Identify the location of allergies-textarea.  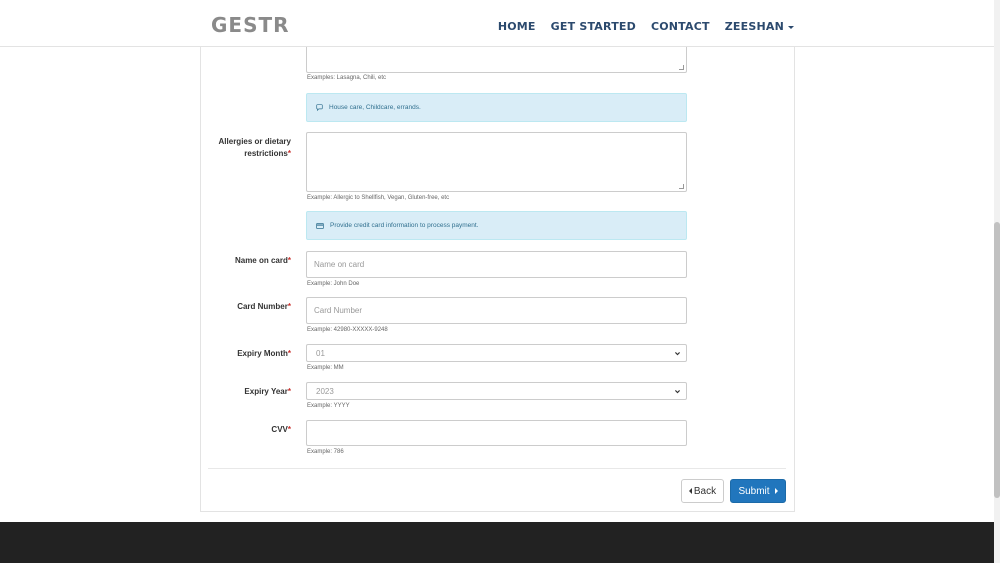
(496, 162).